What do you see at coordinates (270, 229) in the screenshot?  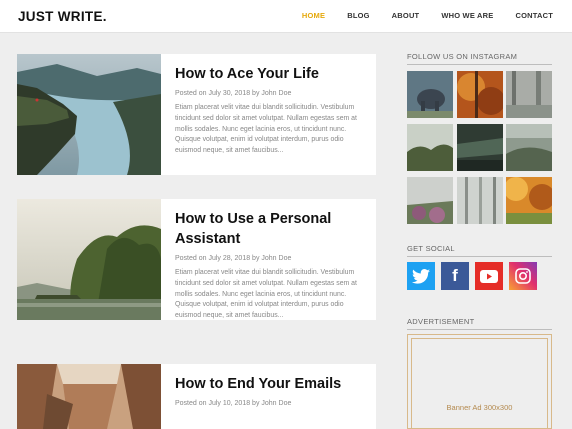 I see `post-title: How to Use a Personal Assistant` at bounding box center [270, 229].